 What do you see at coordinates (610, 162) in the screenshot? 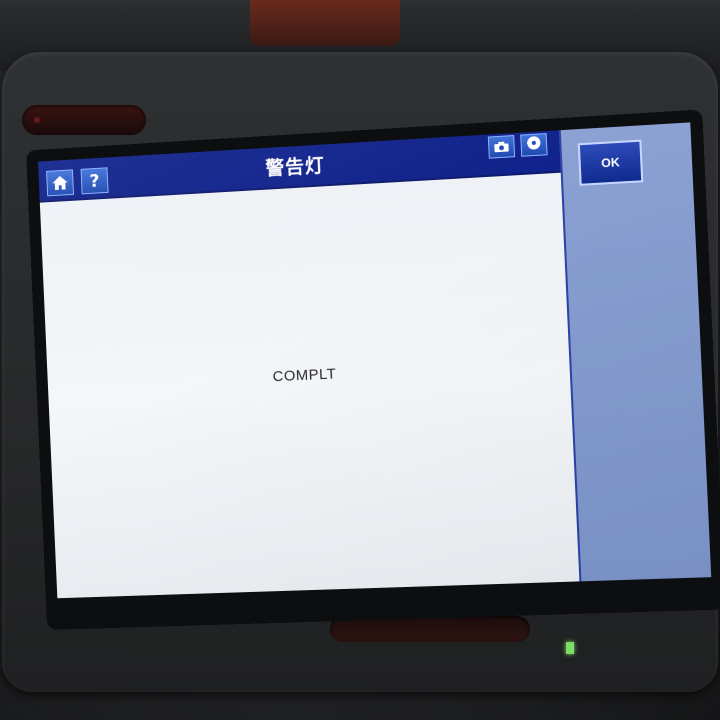
I see `ok-button: OK` at bounding box center [610, 162].